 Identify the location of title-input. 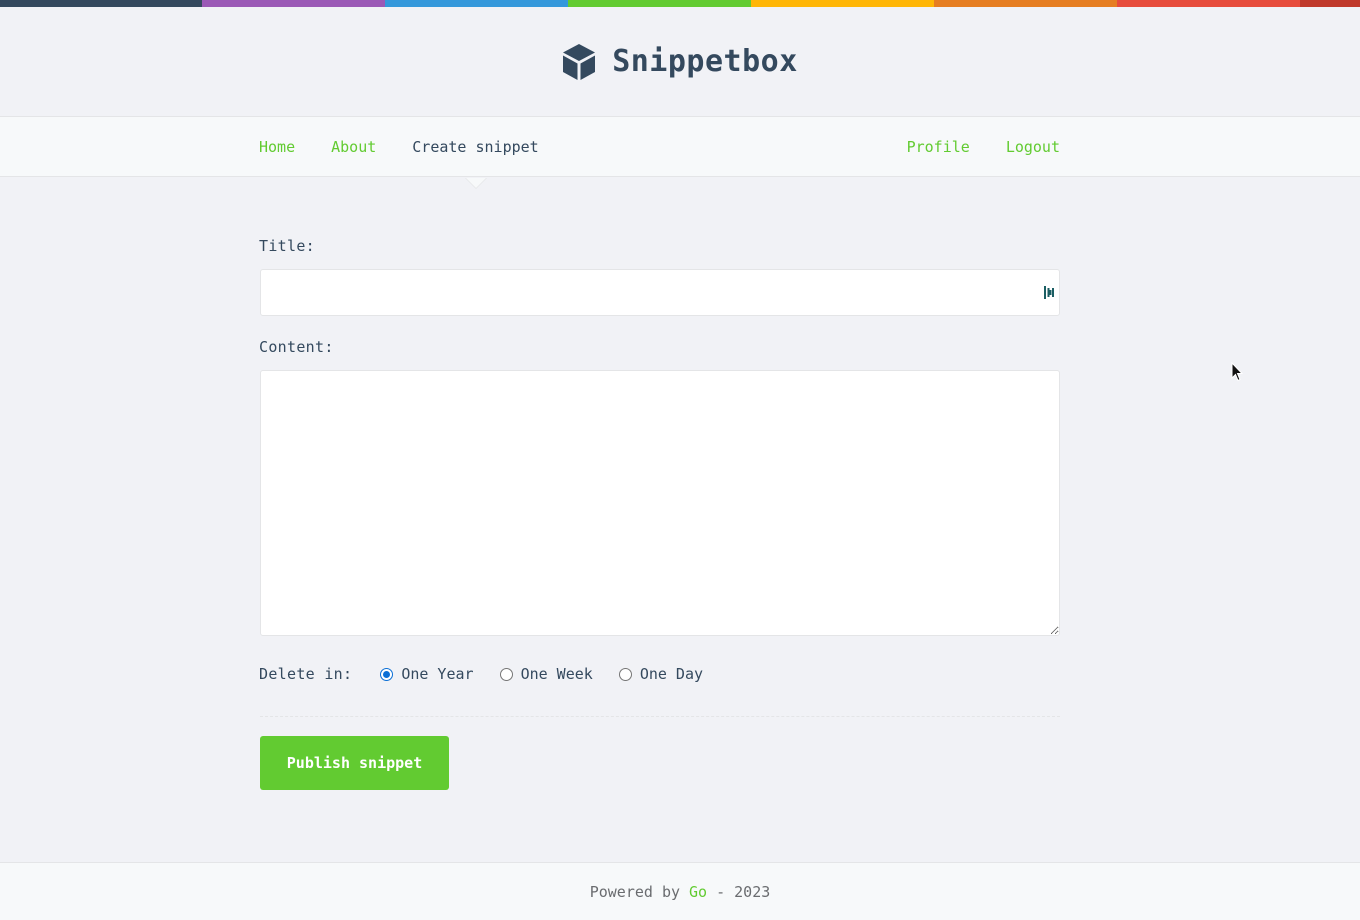
(660, 292).